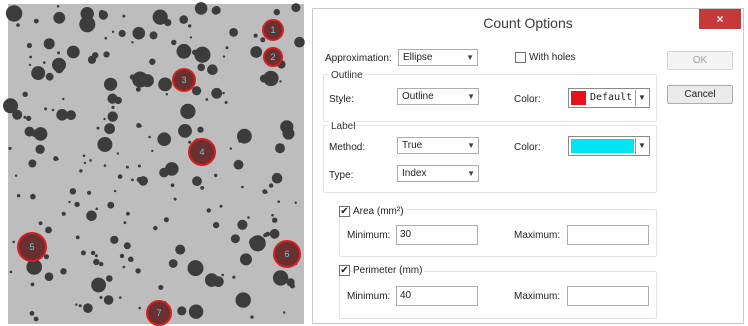 The image size is (748, 326). Describe the element at coordinates (438, 145) in the screenshot. I see `label-method-select: True ▼` at that location.